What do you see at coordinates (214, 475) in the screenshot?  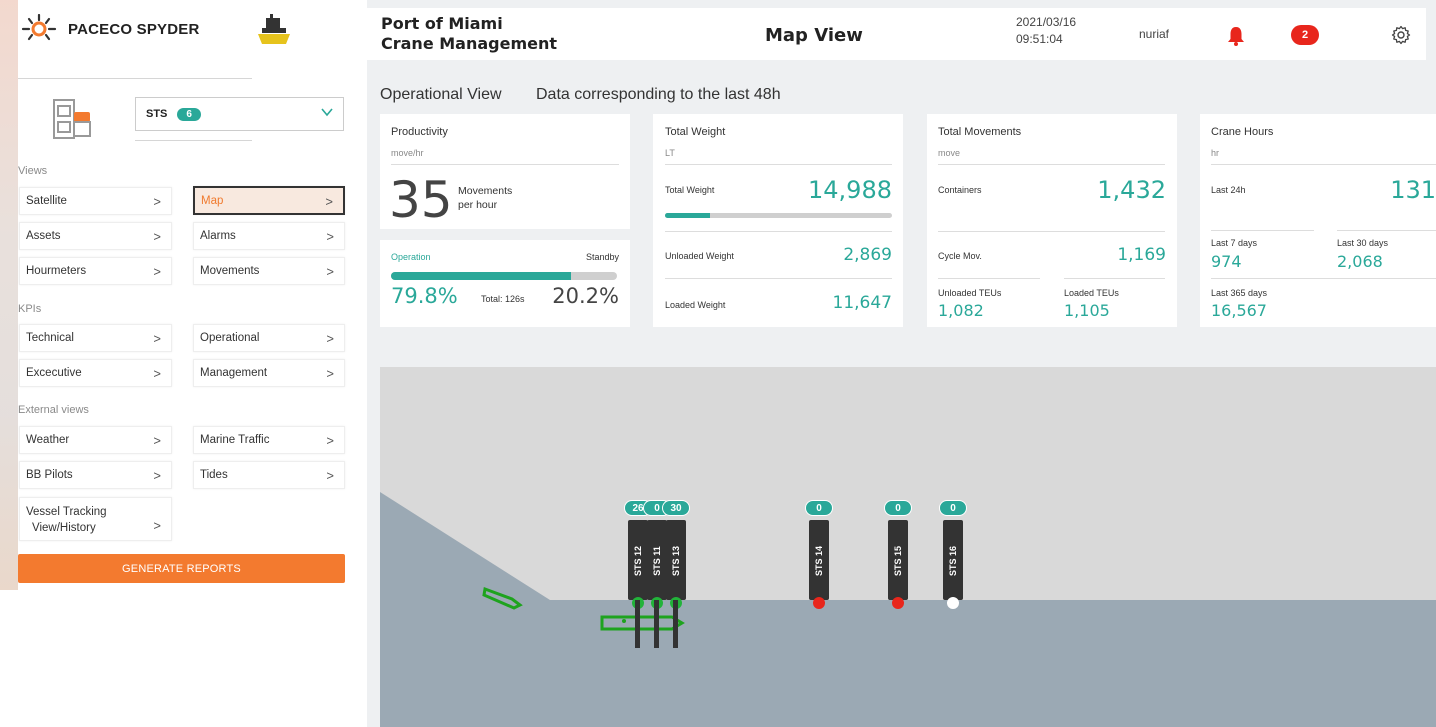 I see `nav-label: Tides` at bounding box center [214, 475].